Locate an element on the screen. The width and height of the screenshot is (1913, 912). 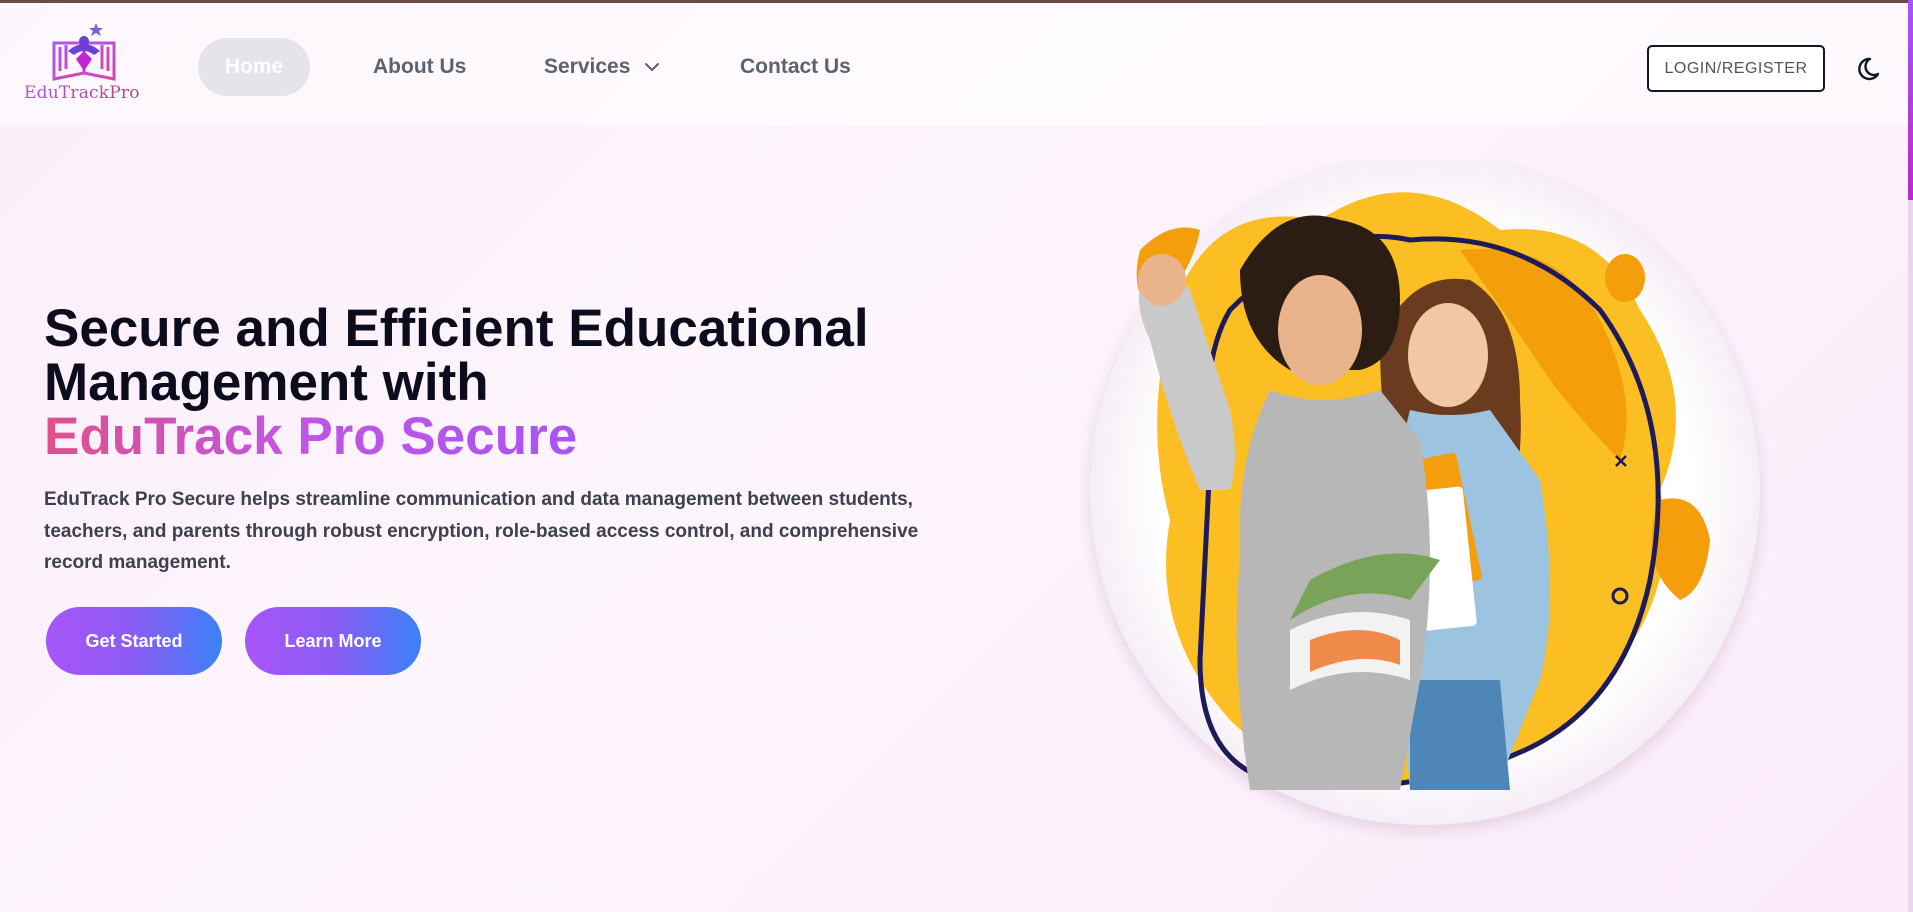
logo-text: EduTrackPro is located at coordinates (82, 93).